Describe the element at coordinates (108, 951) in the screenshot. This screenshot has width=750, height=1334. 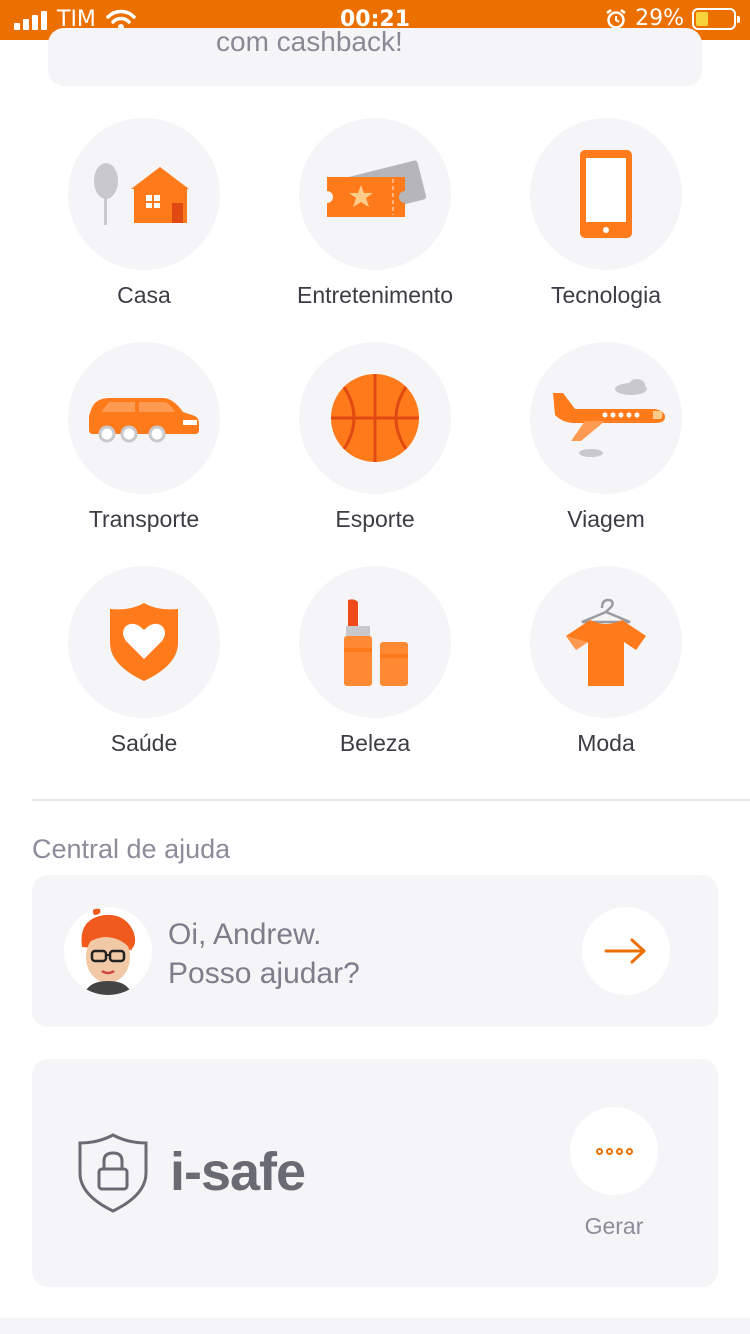
I see `assistant-avatar` at that location.